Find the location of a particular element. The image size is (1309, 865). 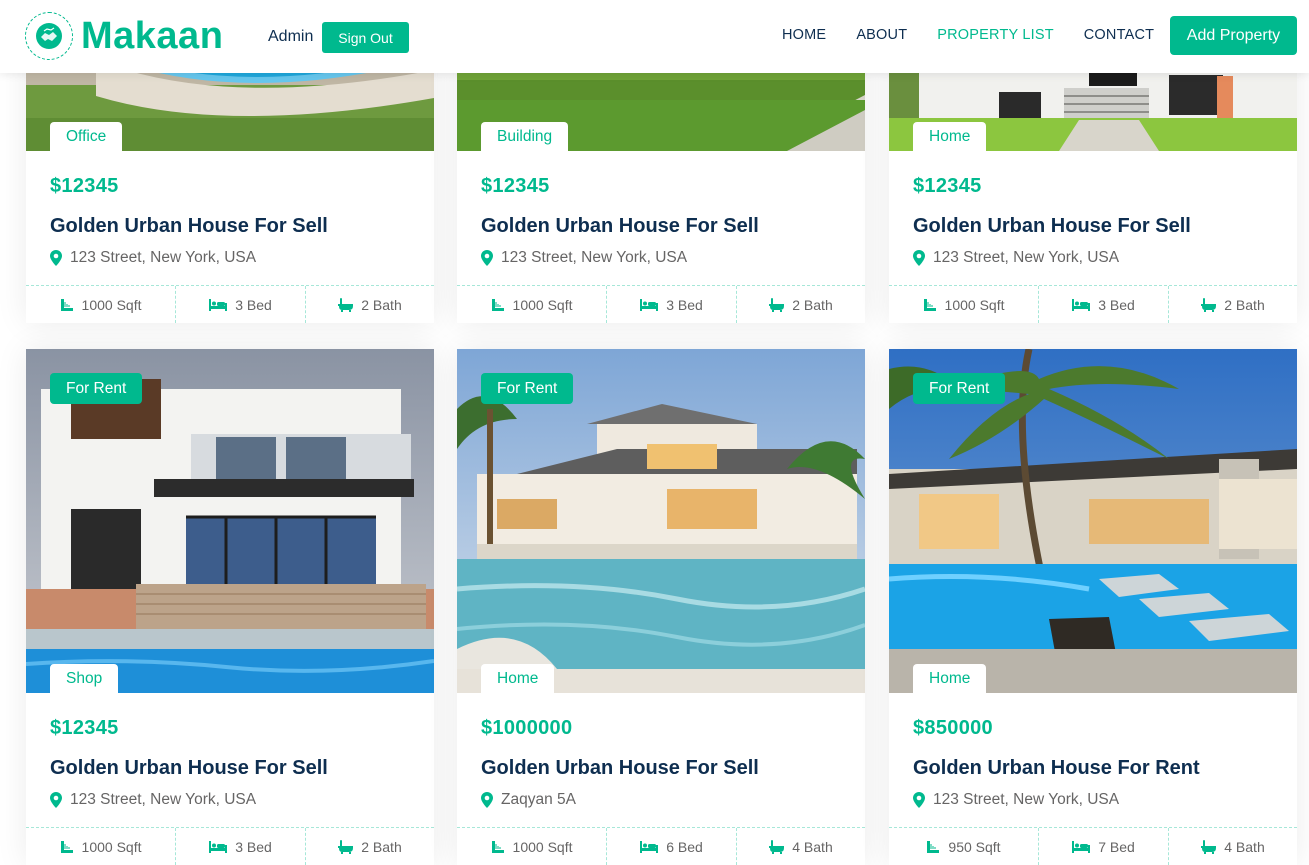

property-type-badge: Building is located at coordinates (525, 136).